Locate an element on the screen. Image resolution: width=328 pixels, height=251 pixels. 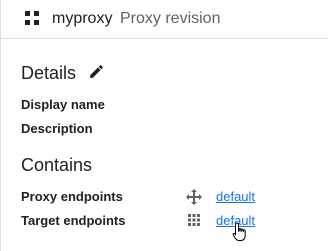
proxy-name: myproxy is located at coordinates (82, 18).